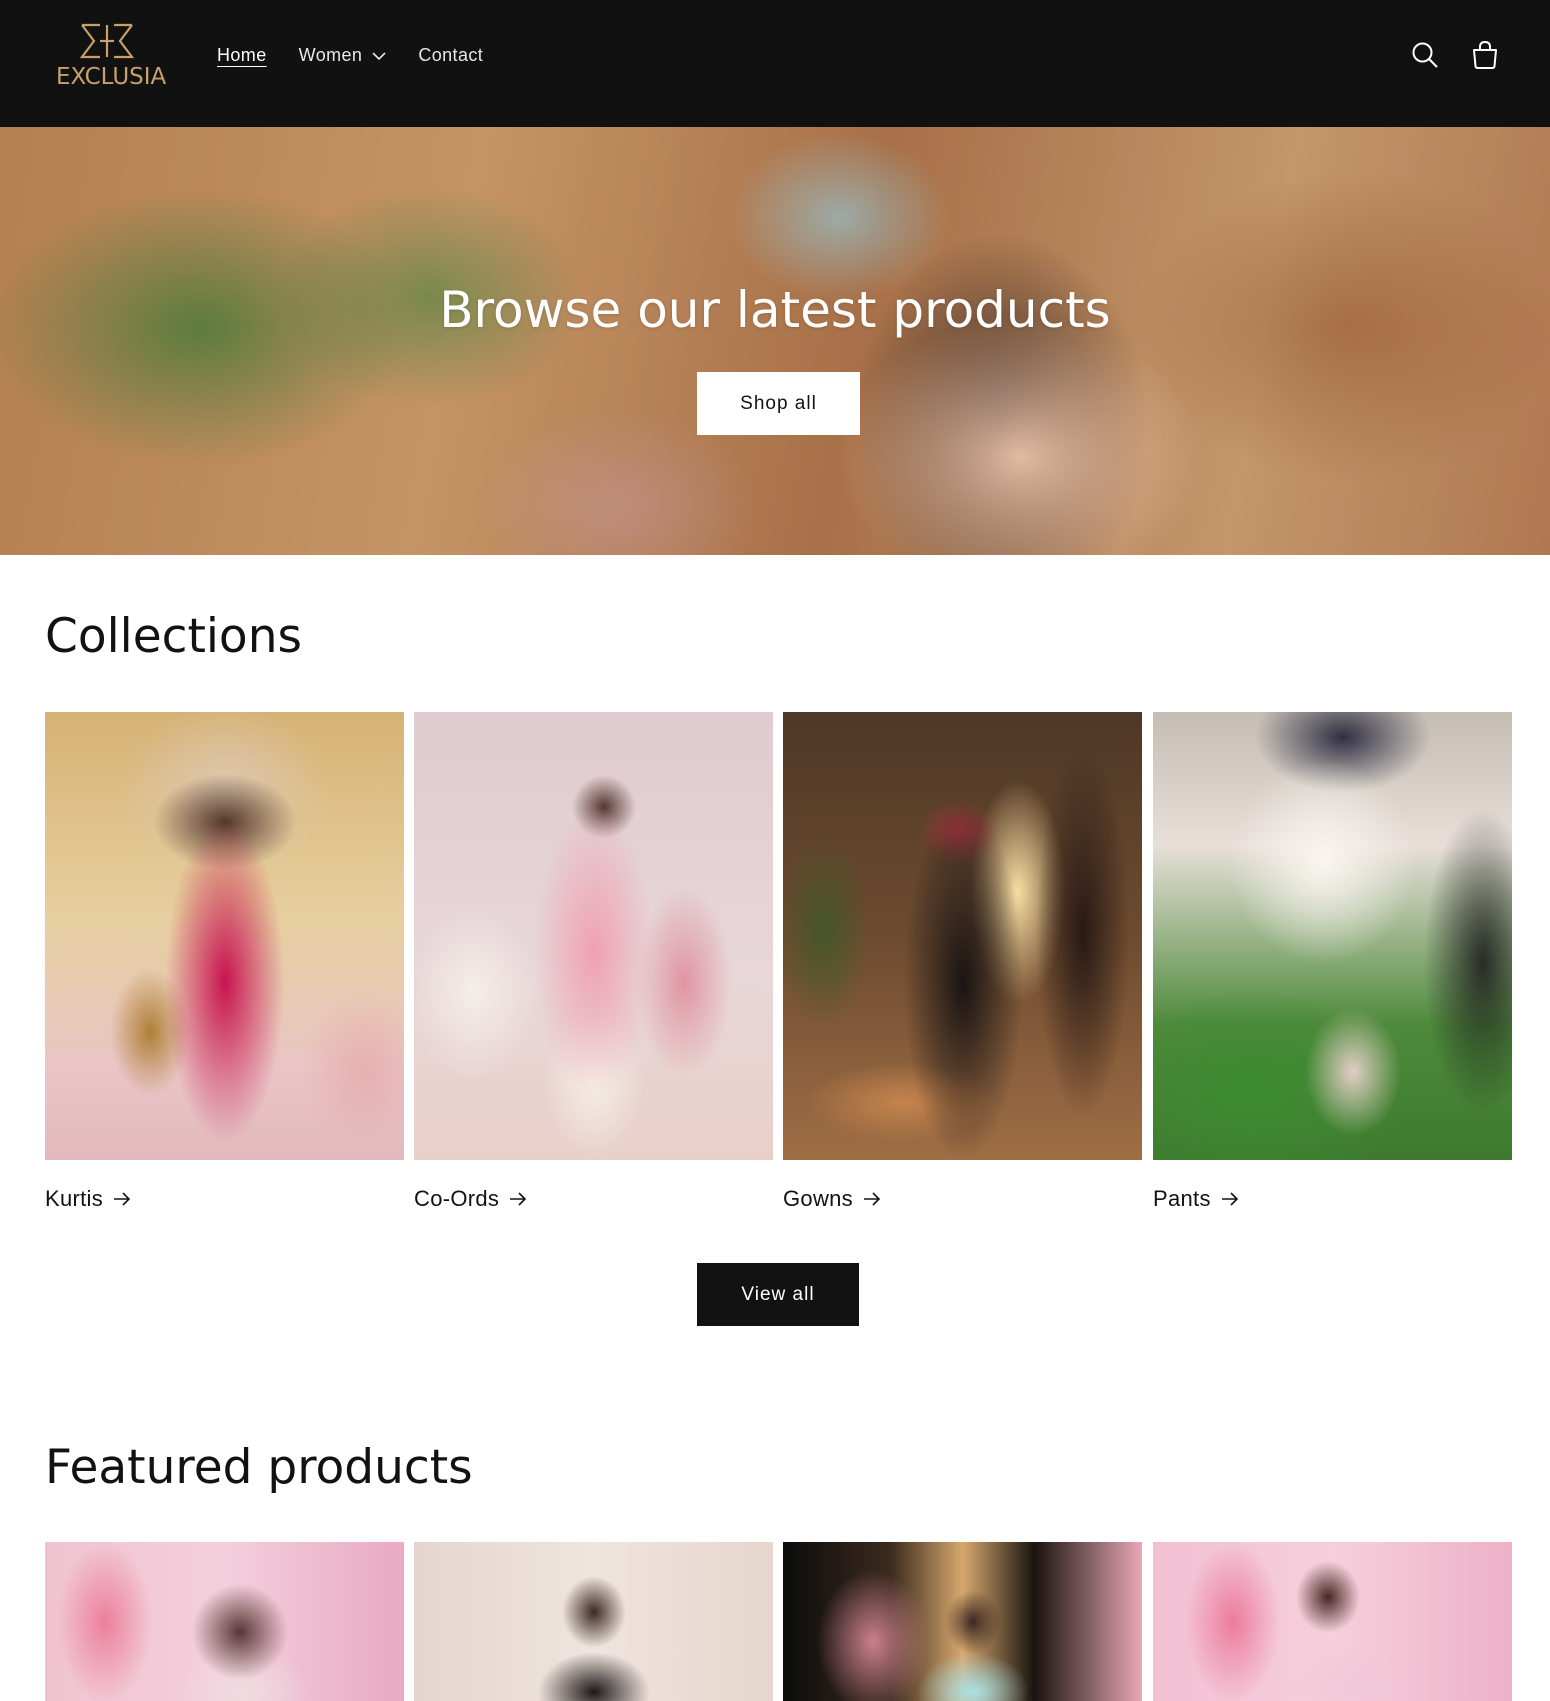  What do you see at coordinates (224, 936) in the screenshot?
I see `collection-image-kurtis` at bounding box center [224, 936].